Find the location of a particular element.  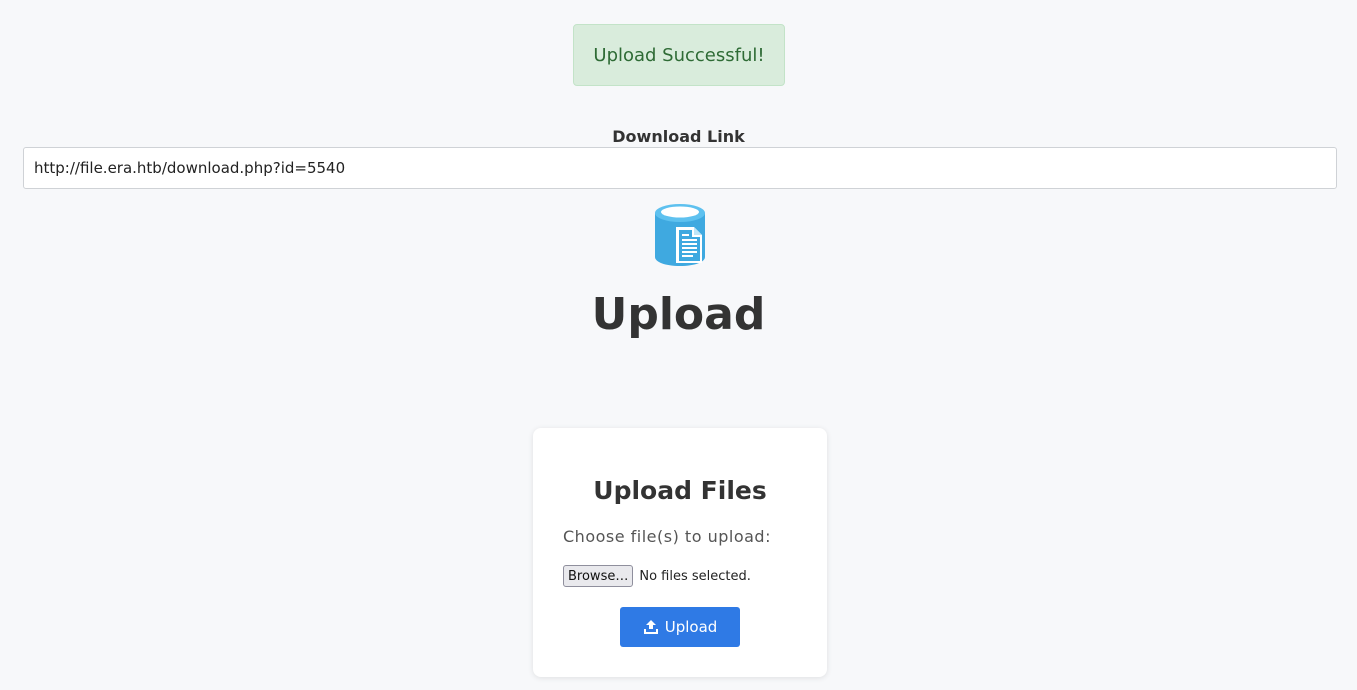

download-link-field is located at coordinates (680, 168).